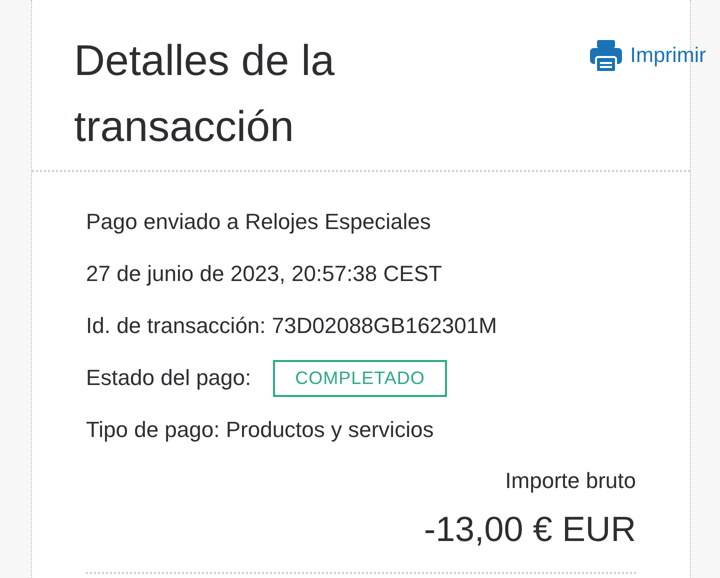 The image size is (720, 578). Describe the element at coordinates (529, 530) in the screenshot. I see `amount-value: -13,00 € EUR` at that location.